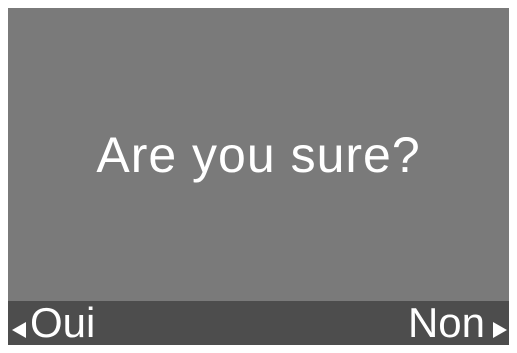 The image size is (517, 353). What do you see at coordinates (446, 322) in the screenshot?
I see `non-label: Non` at bounding box center [446, 322].